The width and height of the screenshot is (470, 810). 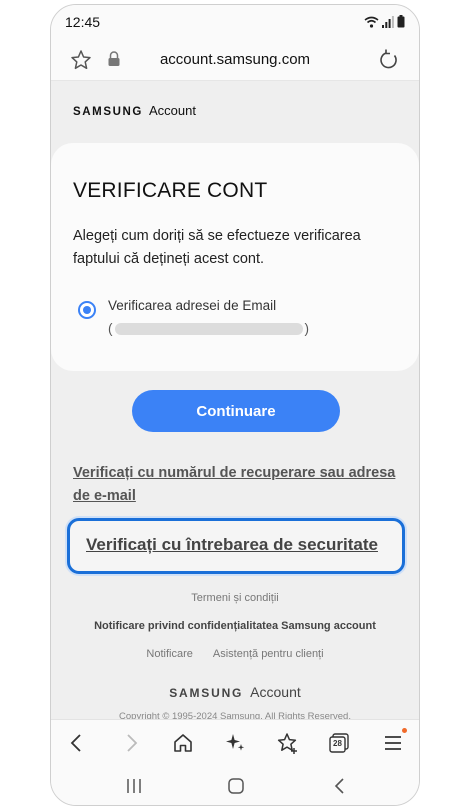 I want to click on reload-icon, so click(x=389, y=60).